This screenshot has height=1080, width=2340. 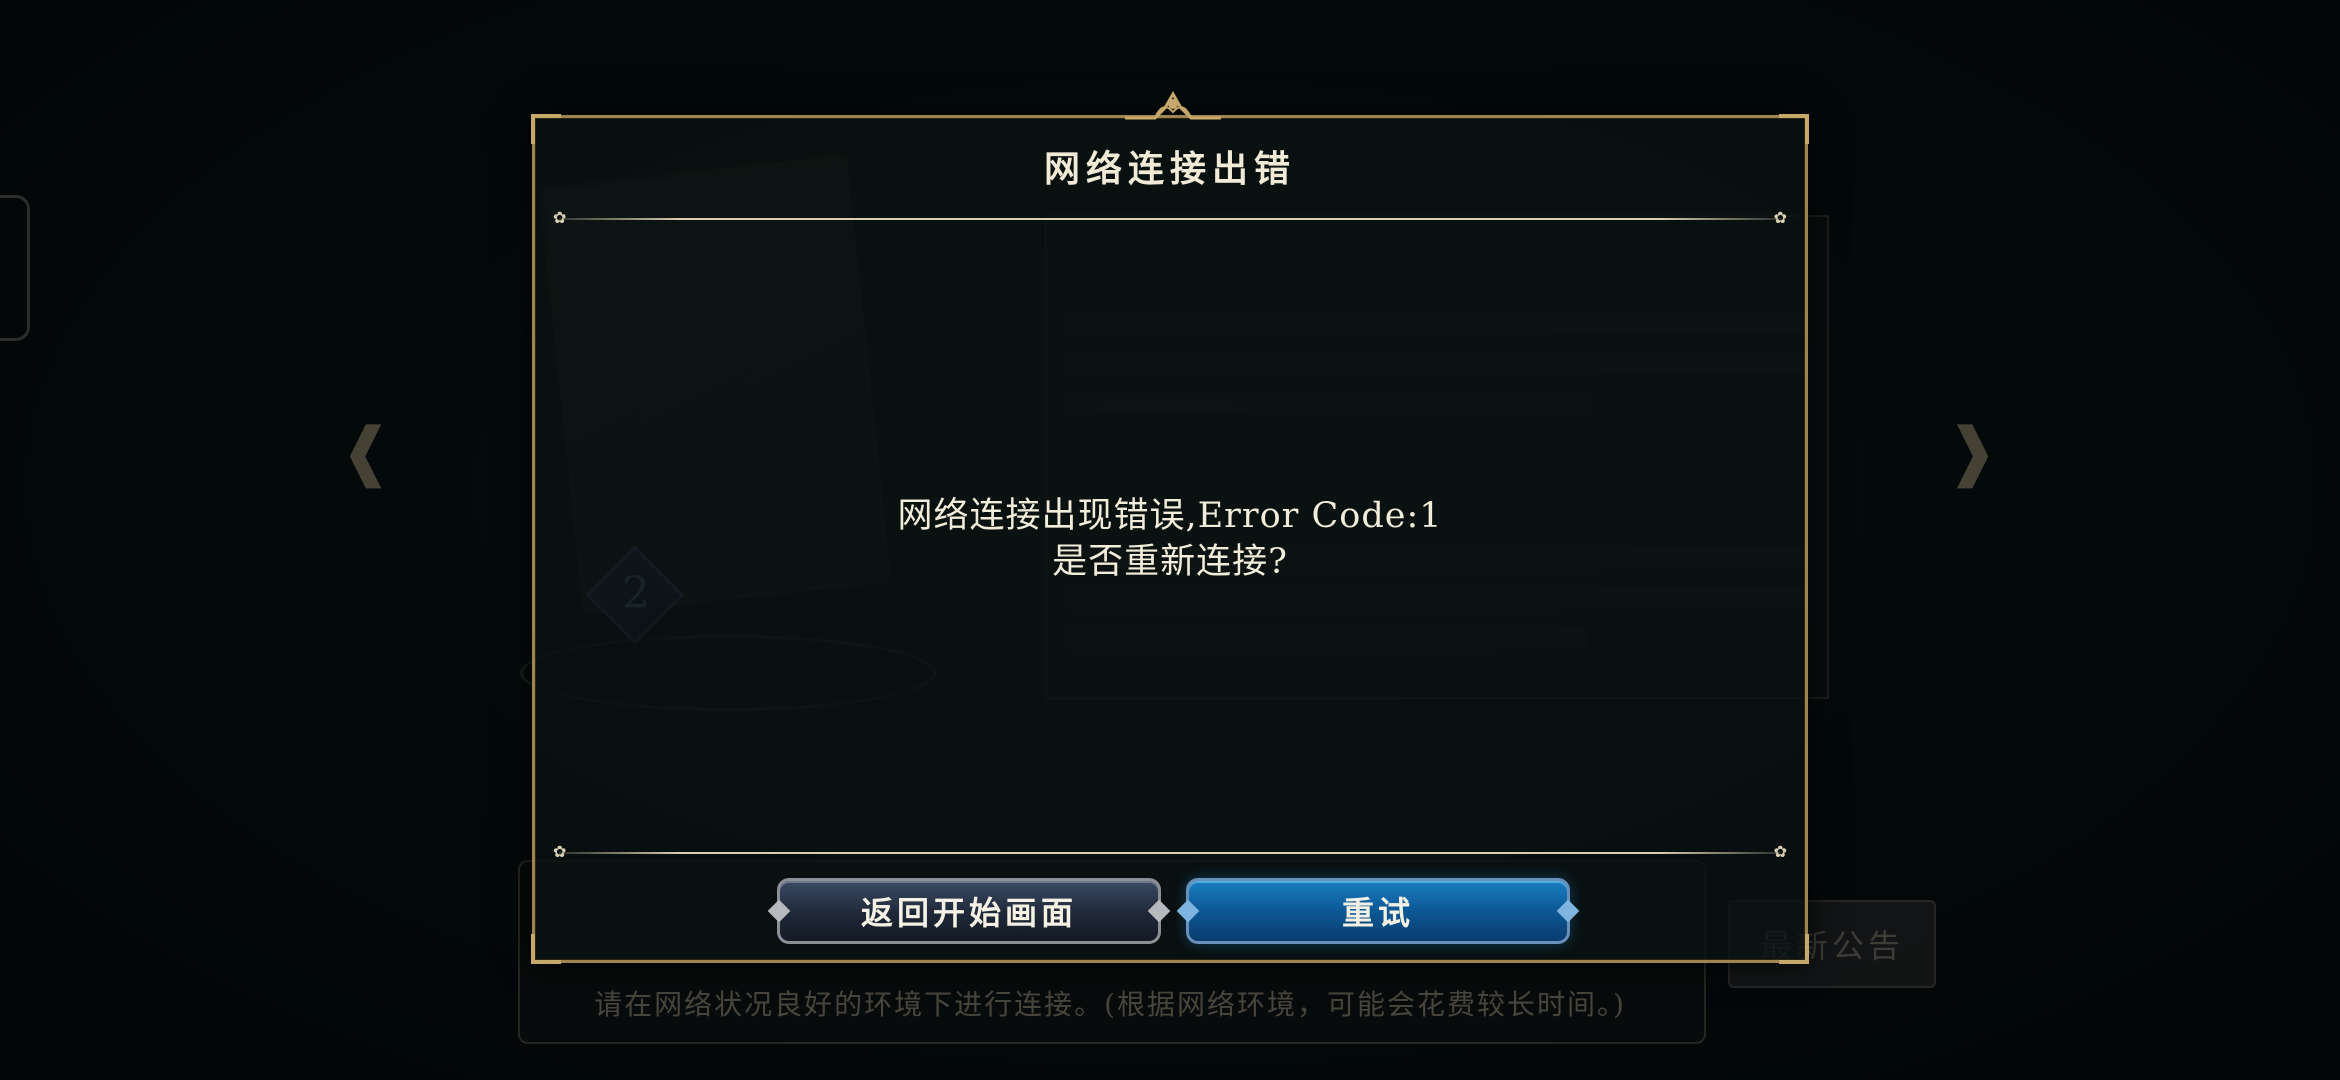 What do you see at coordinates (1972, 452) in the screenshot?
I see `right-arrow-icon: ❱` at bounding box center [1972, 452].